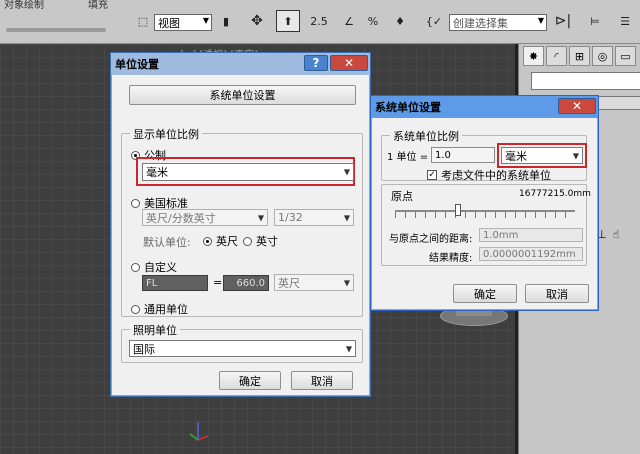 This screenshot has height=454, width=640. I want to click on percent-snap-icon: %, so click(373, 21).